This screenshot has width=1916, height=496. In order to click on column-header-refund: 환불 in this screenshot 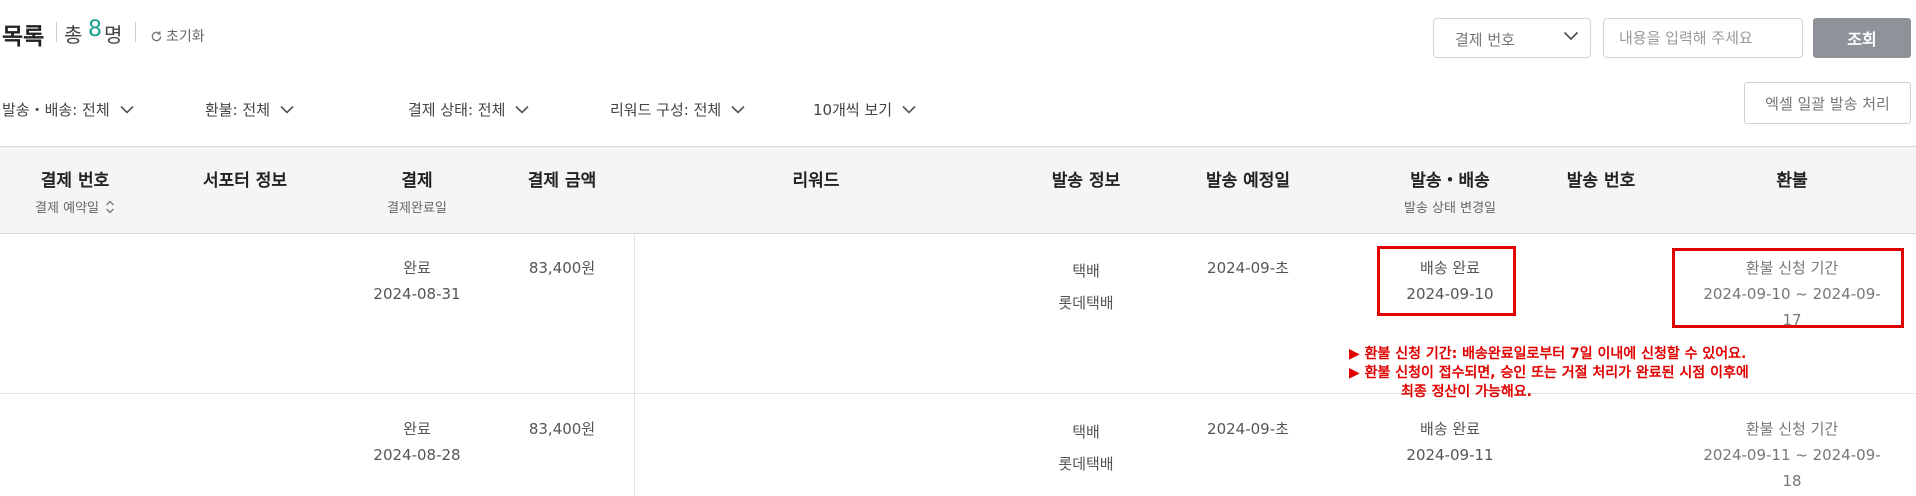, I will do `click(1792, 178)`.